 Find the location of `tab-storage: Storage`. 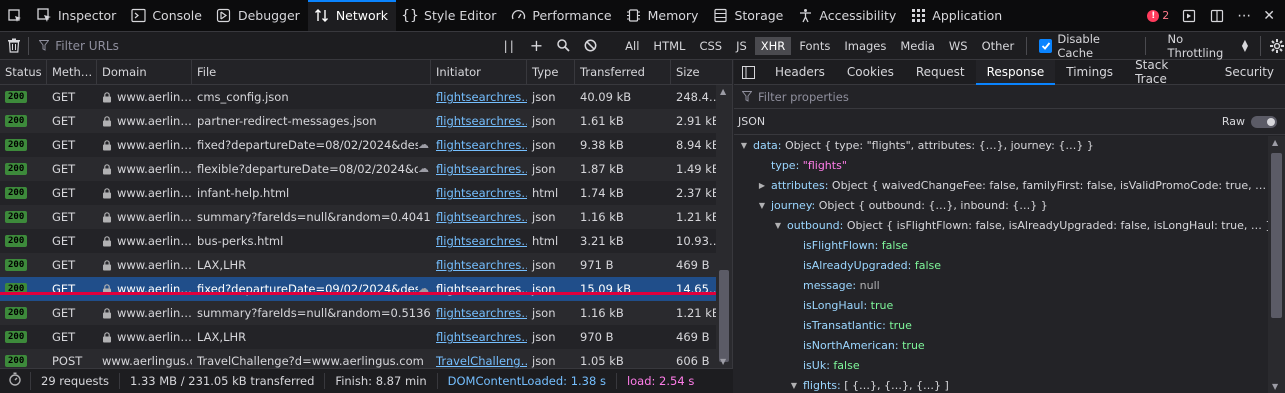

tab-storage: Storage is located at coordinates (748, 15).